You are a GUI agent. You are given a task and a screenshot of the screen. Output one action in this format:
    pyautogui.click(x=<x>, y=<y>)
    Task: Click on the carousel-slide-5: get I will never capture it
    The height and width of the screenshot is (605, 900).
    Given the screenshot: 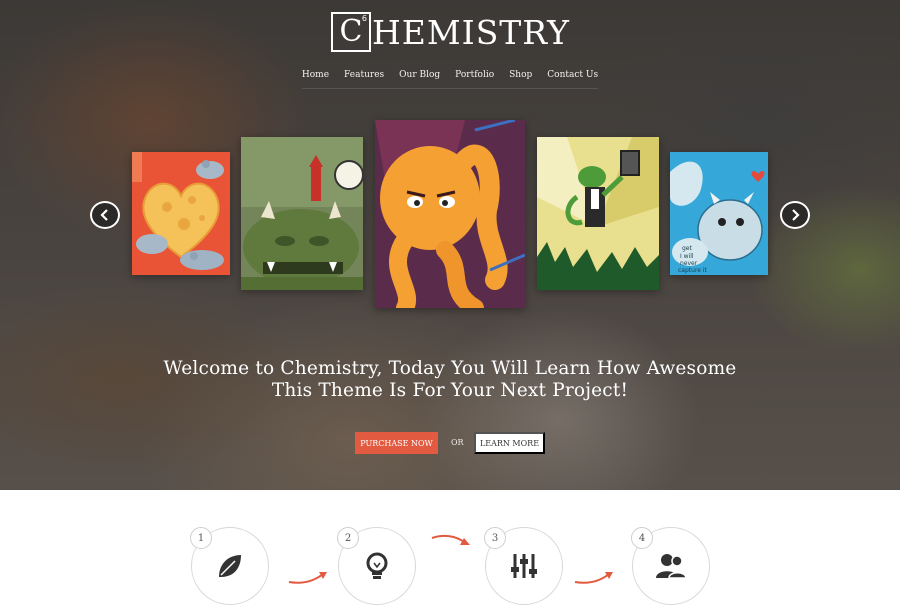 What is the action you would take?
    pyautogui.click(x=719, y=213)
    